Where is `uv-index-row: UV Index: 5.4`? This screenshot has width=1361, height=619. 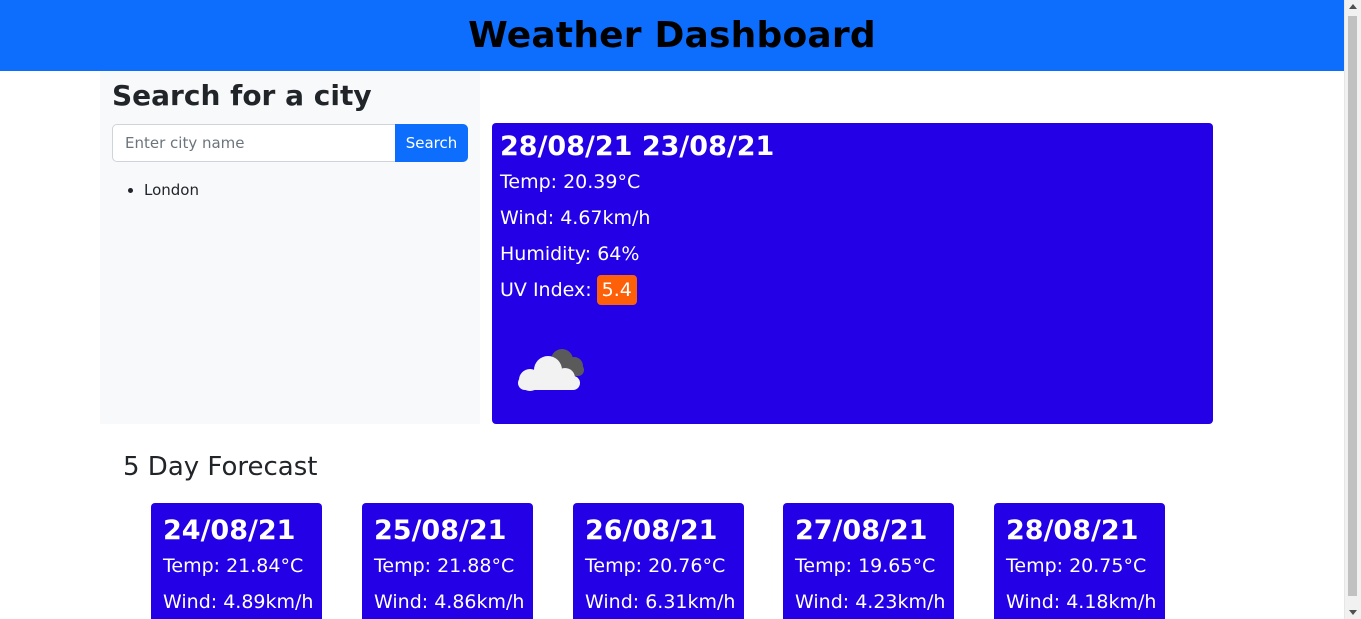
uv-index-row: UV Index: 5.4 is located at coordinates (568, 290).